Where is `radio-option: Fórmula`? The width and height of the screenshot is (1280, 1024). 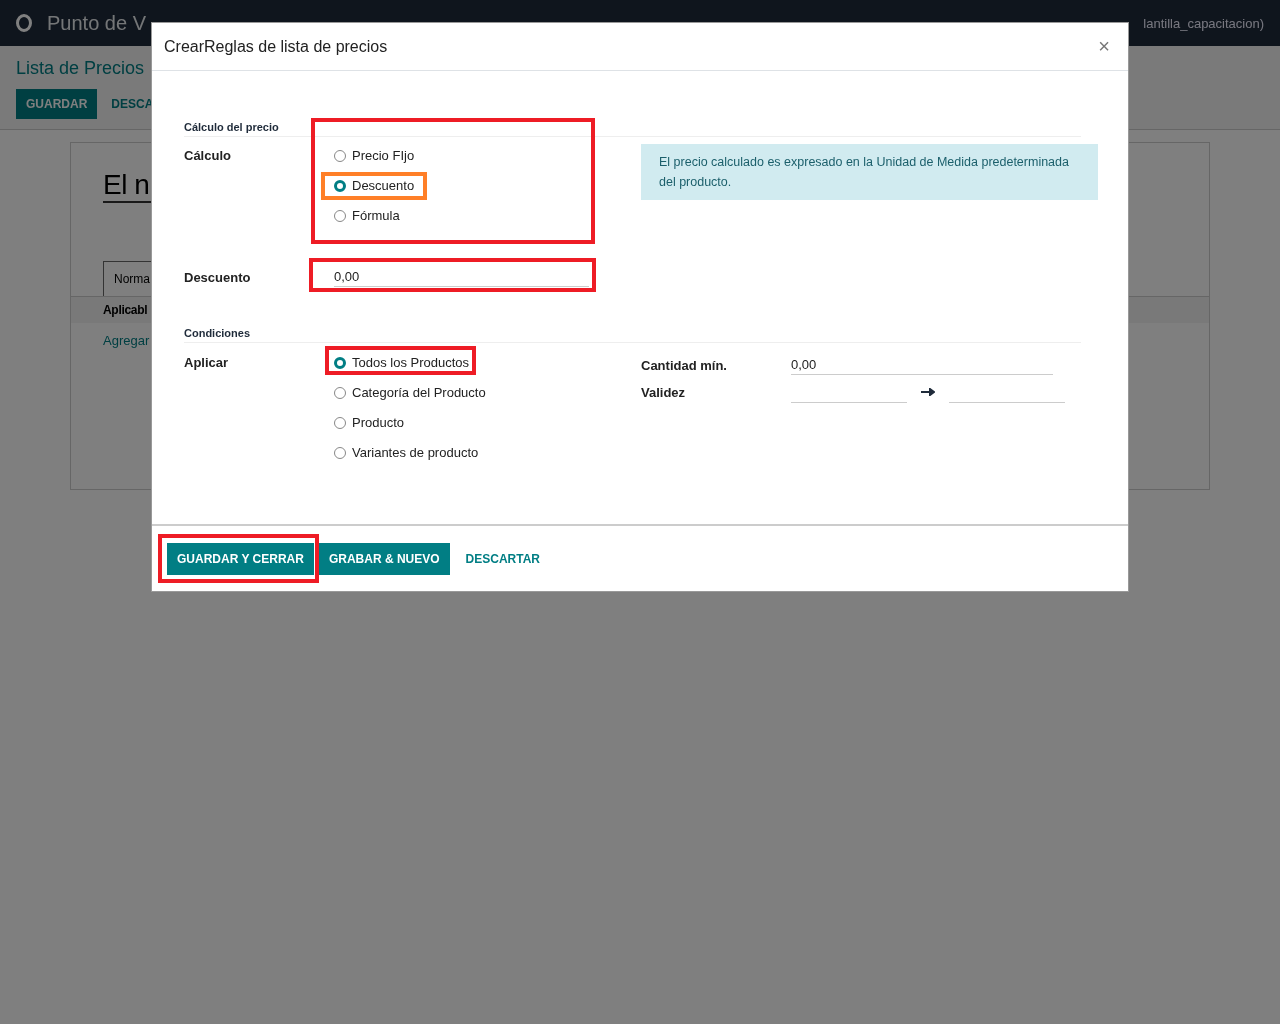
radio-option: Fórmula is located at coordinates (367, 216).